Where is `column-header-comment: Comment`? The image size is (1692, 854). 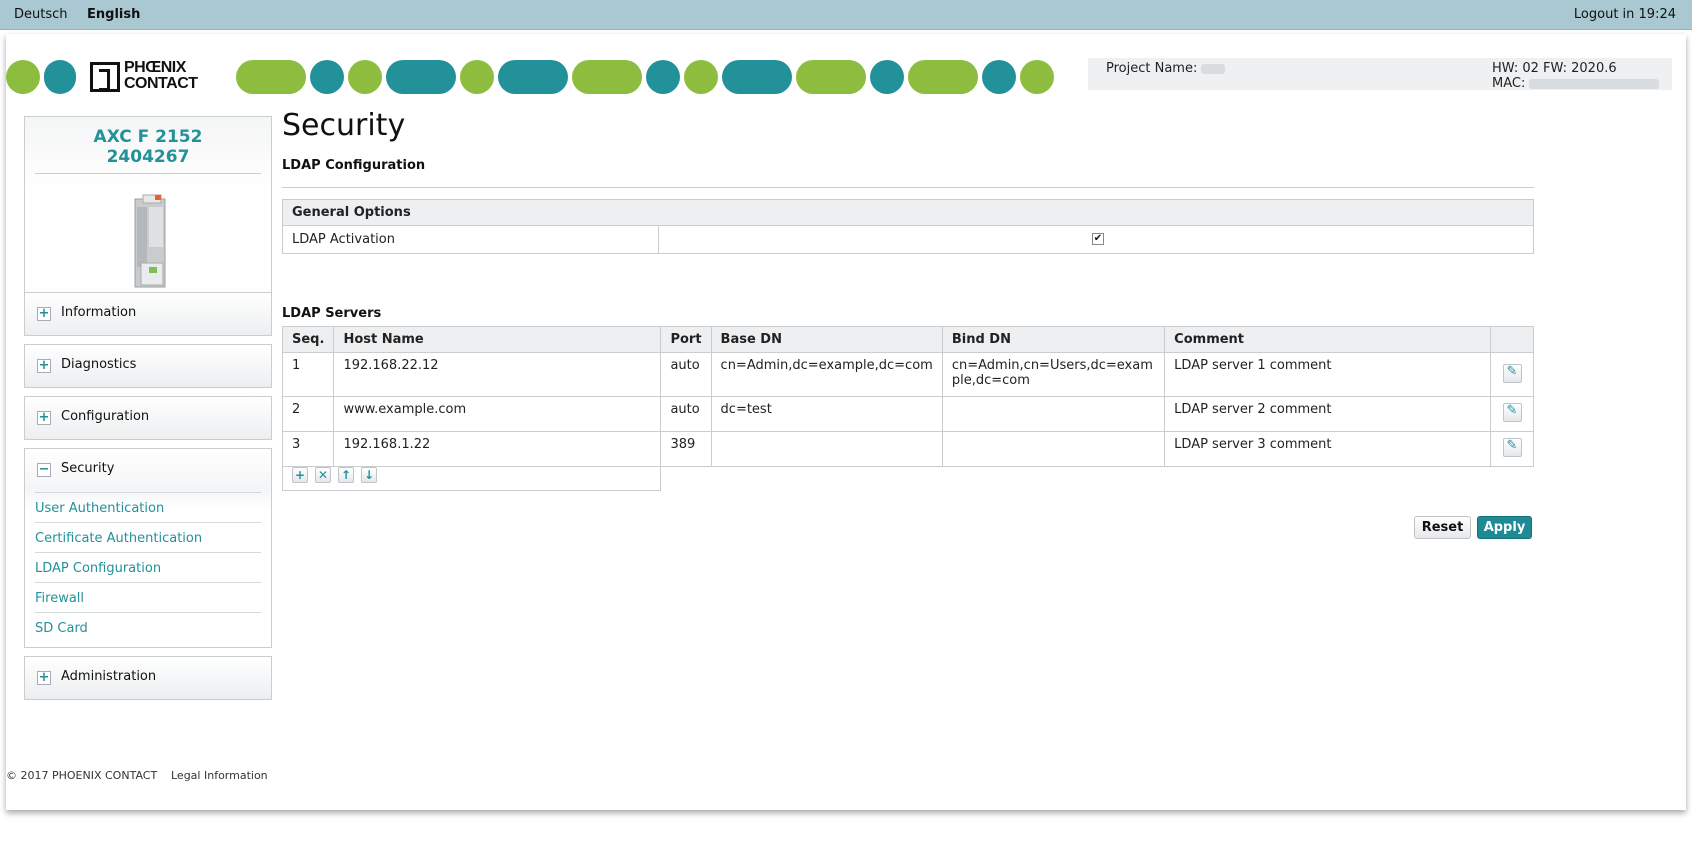
column-header-comment: Comment is located at coordinates (1328, 339).